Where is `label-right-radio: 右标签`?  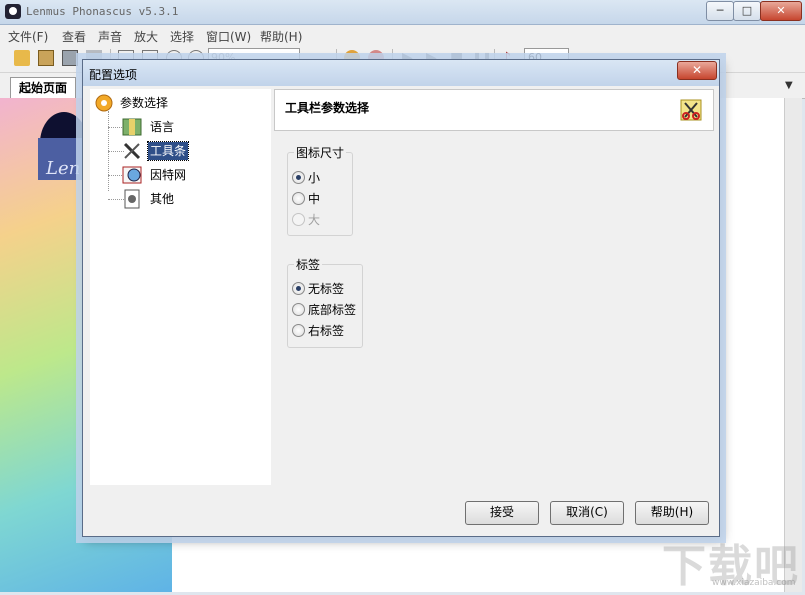
label-right-radio: 右标签 is located at coordinates (318, 332).